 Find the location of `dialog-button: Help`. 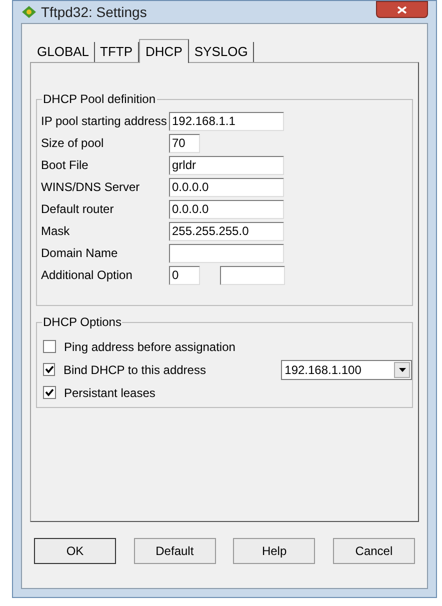

dialog-button: Help is located at coordinates (274, 551).